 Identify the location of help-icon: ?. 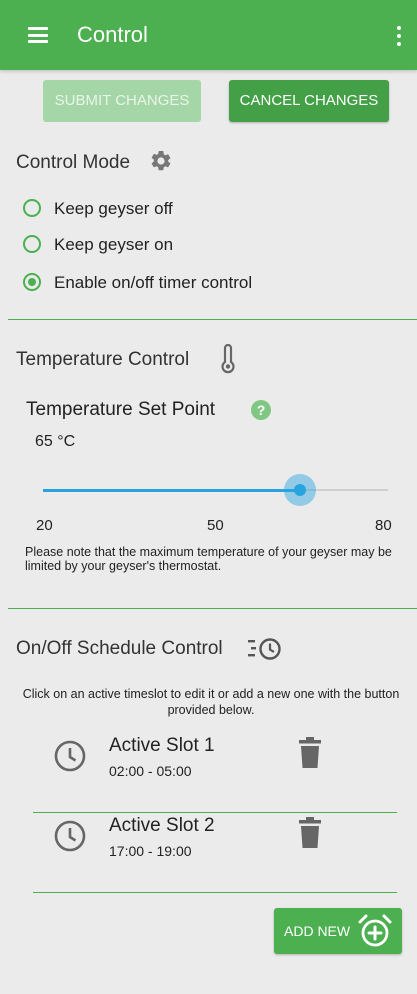
(261, 410).